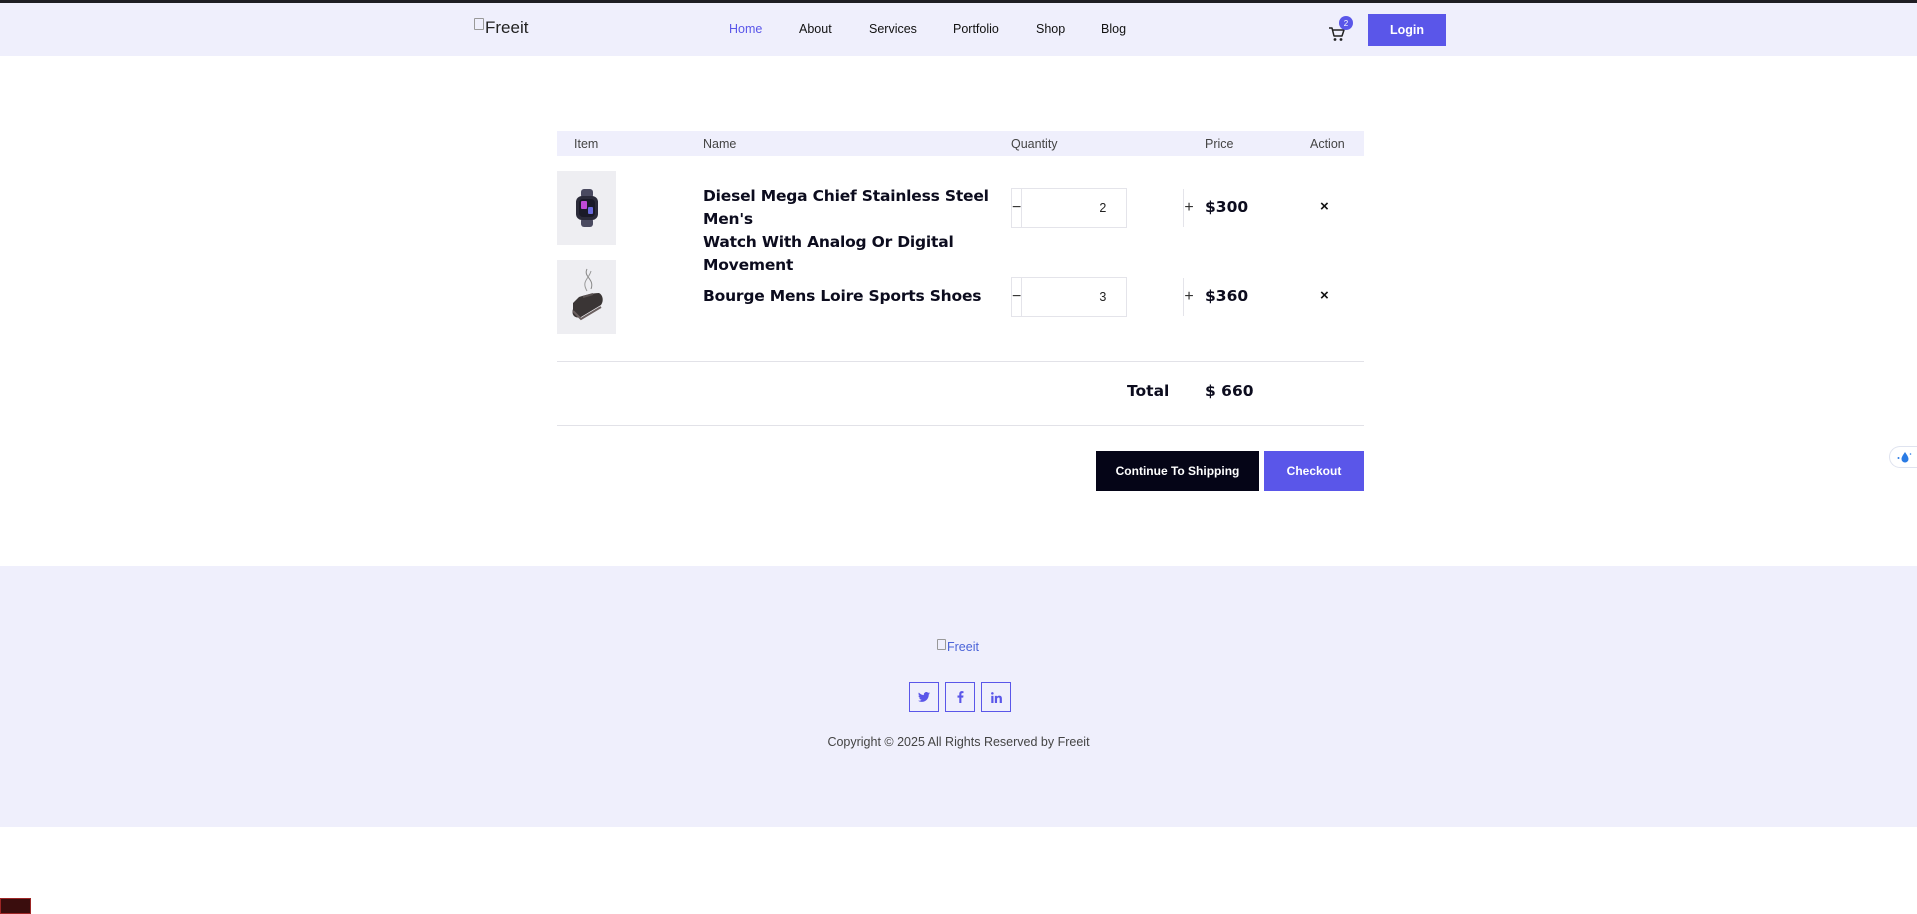  I want to click on col-price: Price, so click(1219, 144).